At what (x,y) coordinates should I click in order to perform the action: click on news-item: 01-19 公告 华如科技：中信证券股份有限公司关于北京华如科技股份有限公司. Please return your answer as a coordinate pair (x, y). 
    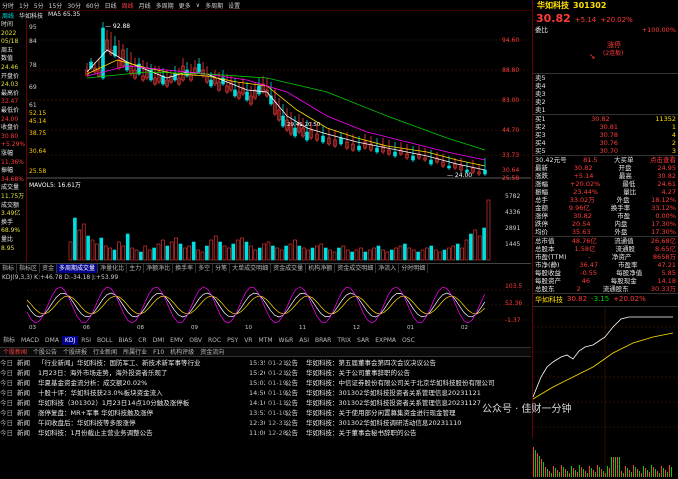
    Looking at the image, I should click on (399, 383).